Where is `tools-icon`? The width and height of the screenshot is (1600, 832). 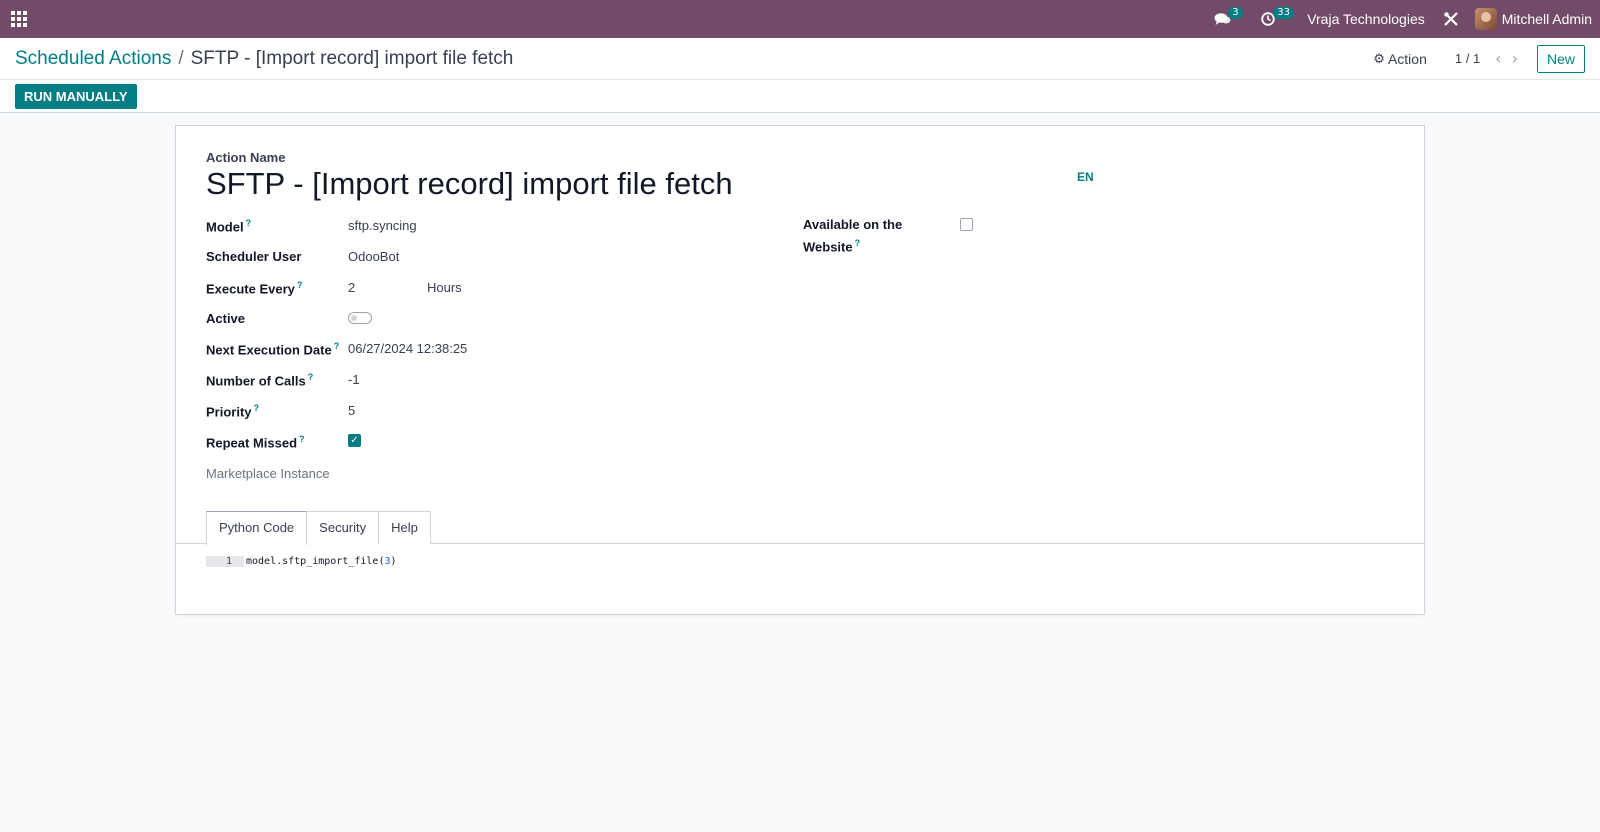 tools-icon is located at coordinates (1450, 19).